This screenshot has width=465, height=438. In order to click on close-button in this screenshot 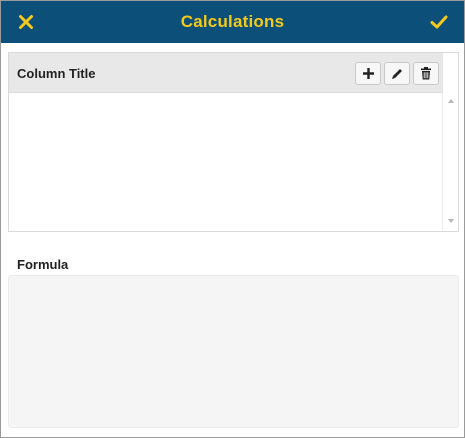, I will do `click(26, 22)`.